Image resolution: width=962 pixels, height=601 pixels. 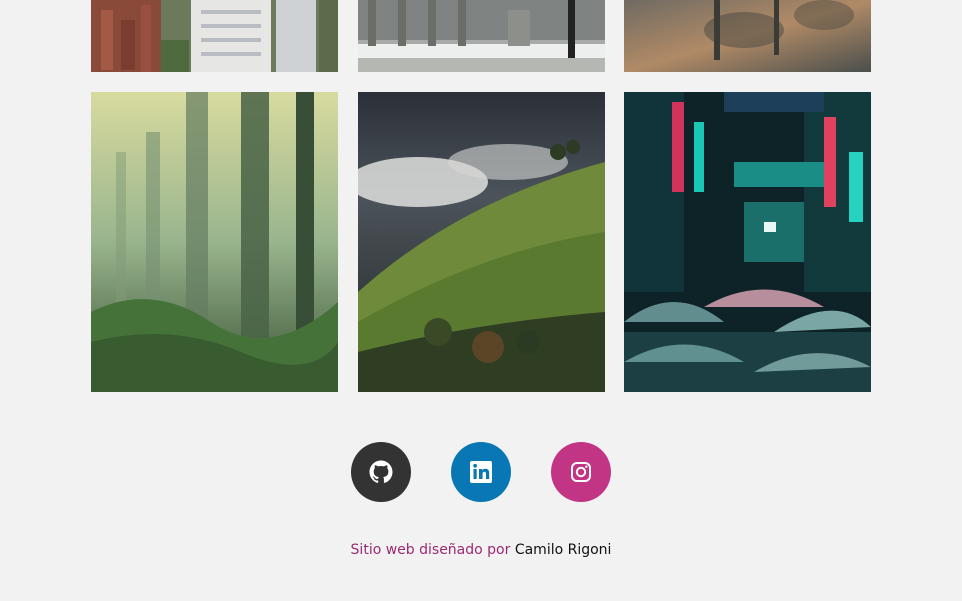 What do you see at coordinates (214, 242) in the screenshot?
I see `gallery-image-forest` at bounding box center [214, 242].